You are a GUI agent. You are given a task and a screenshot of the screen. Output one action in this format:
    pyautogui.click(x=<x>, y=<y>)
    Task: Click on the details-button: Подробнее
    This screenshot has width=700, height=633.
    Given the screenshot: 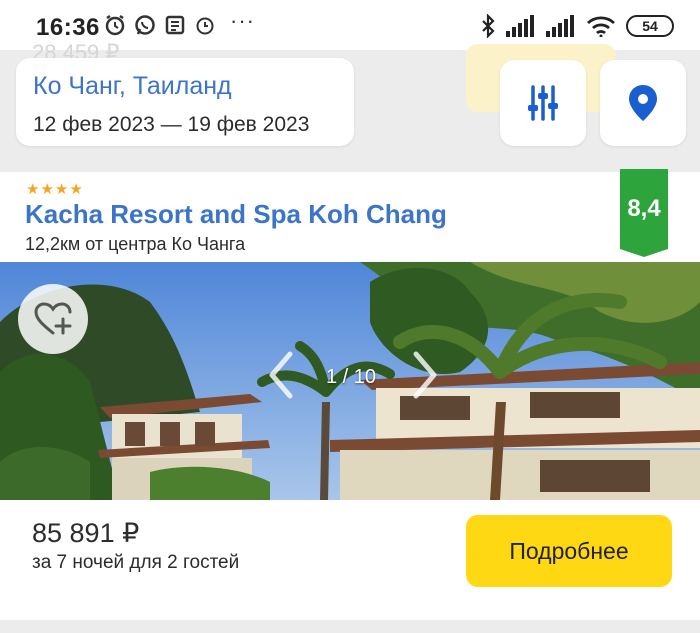 What is the action you would take?
    pyautogui.click(x=569, y=551)
    